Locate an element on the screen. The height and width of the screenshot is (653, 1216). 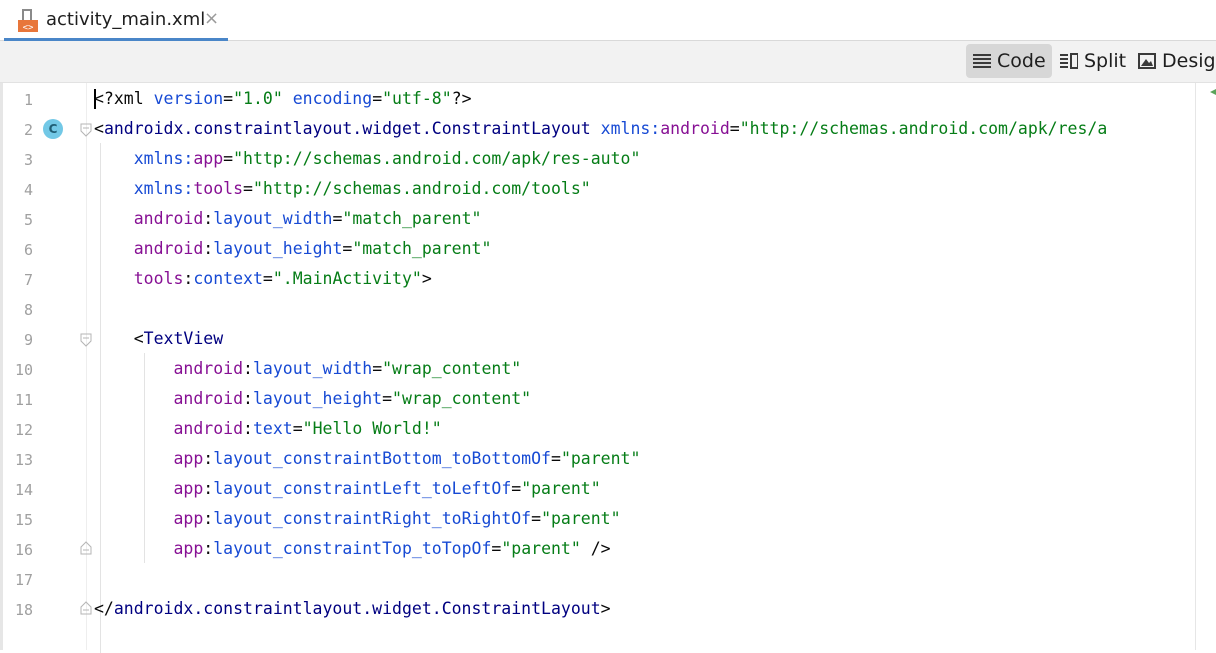
code-mode-button: Code is located at coordinates (1009, 61).